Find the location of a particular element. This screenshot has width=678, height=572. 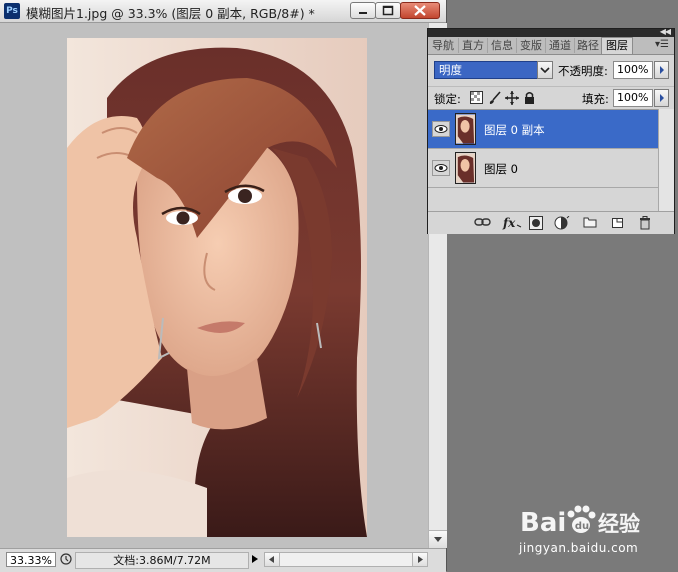

panel-bottom-toolbar: fx is located at coordinates (551, 222).